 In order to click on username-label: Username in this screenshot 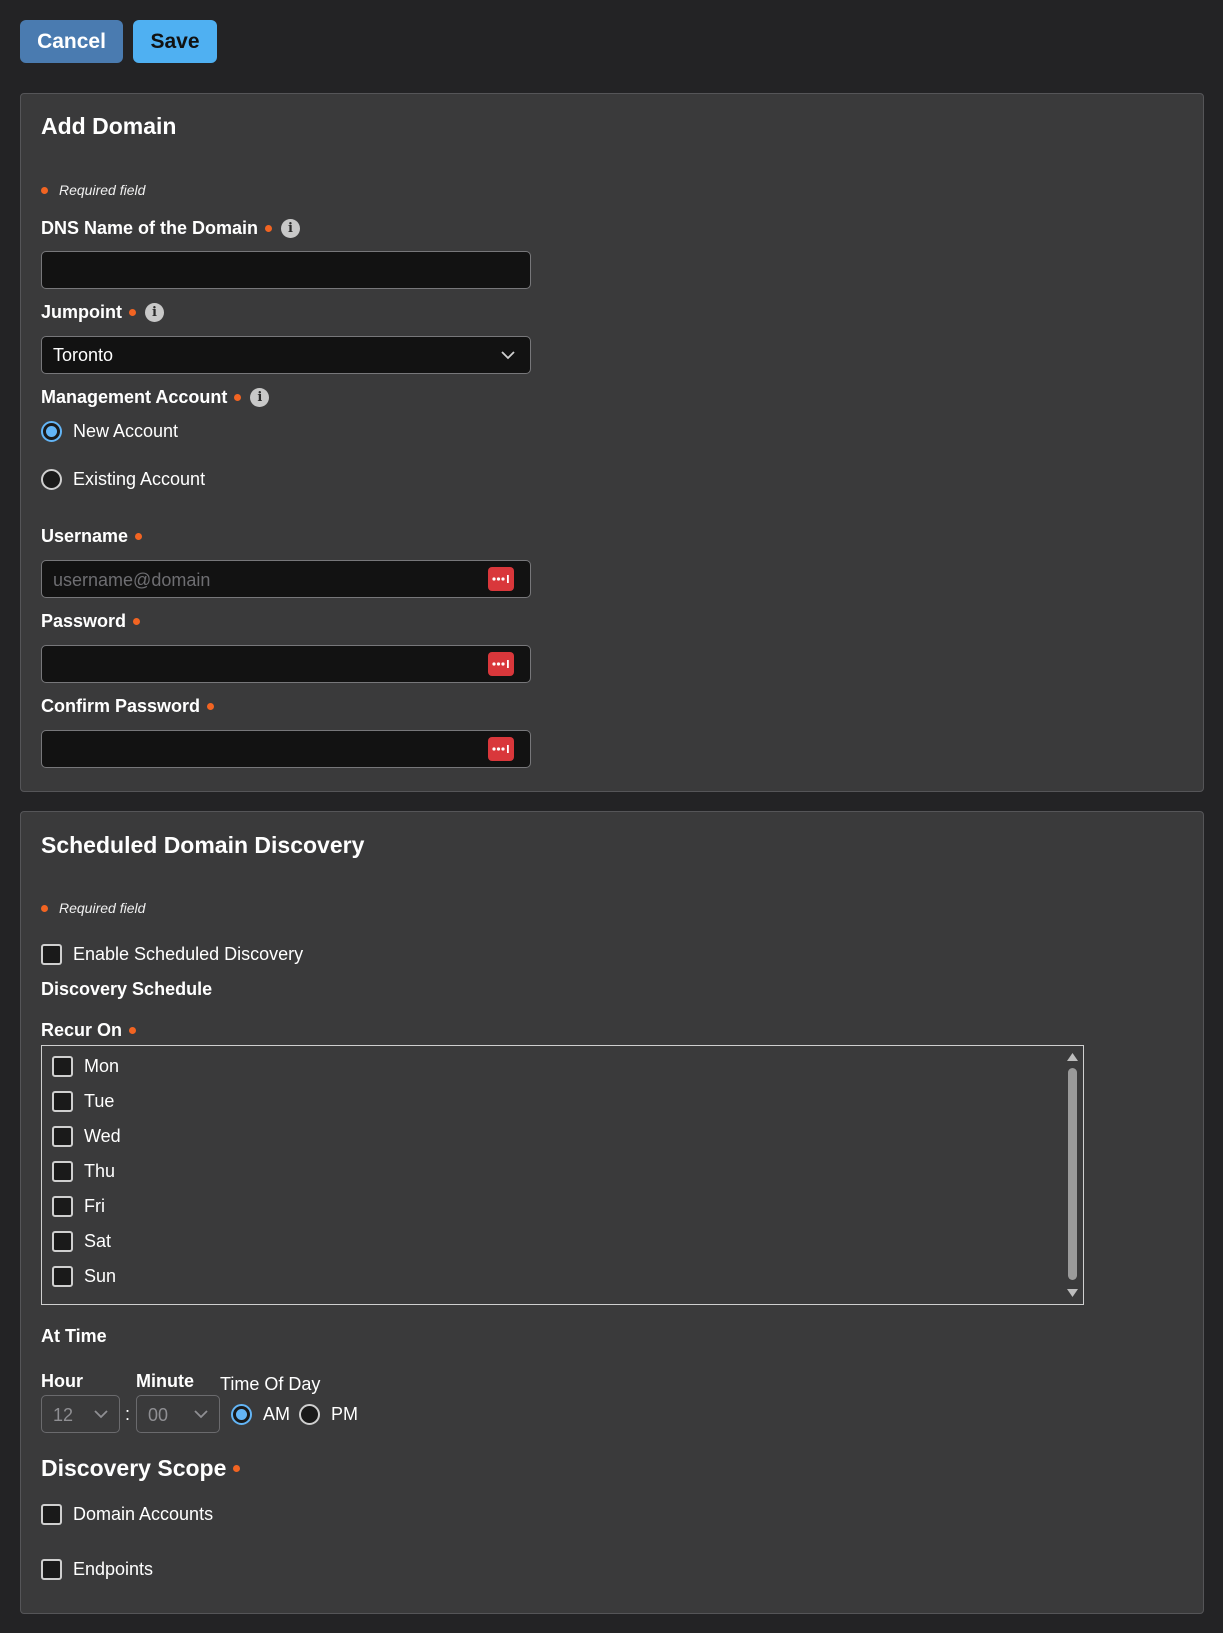, I will do `click(92, 536)`.